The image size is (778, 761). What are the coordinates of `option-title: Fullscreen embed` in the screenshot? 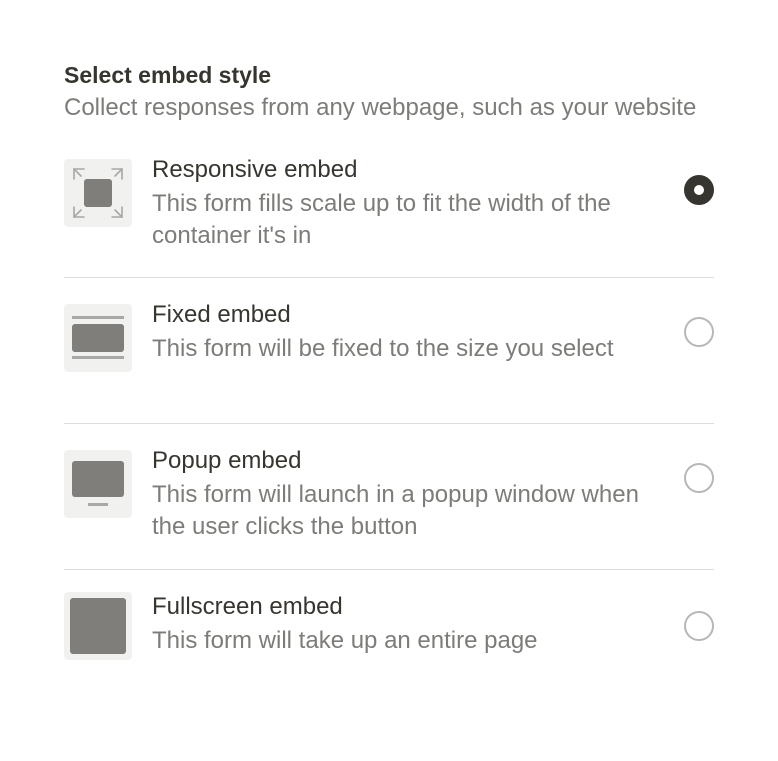 It's located at (247, 606).